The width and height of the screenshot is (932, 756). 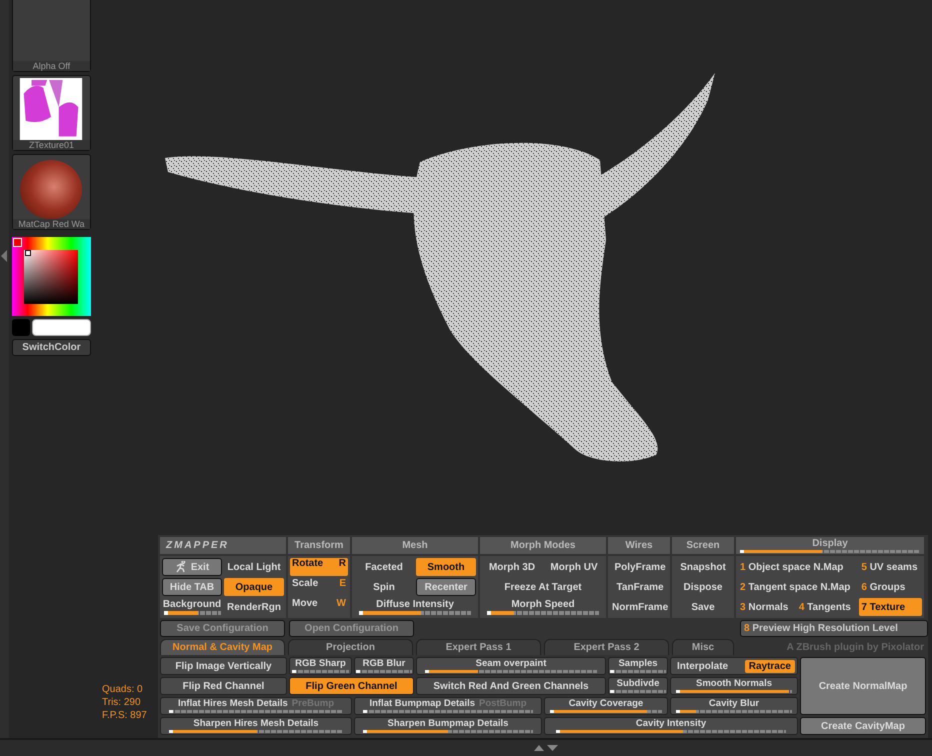 What do you see at coordinates (478, 647) in the screenshot?
I see `tab: Expert Pass 1` at bounding box center [478, 647].